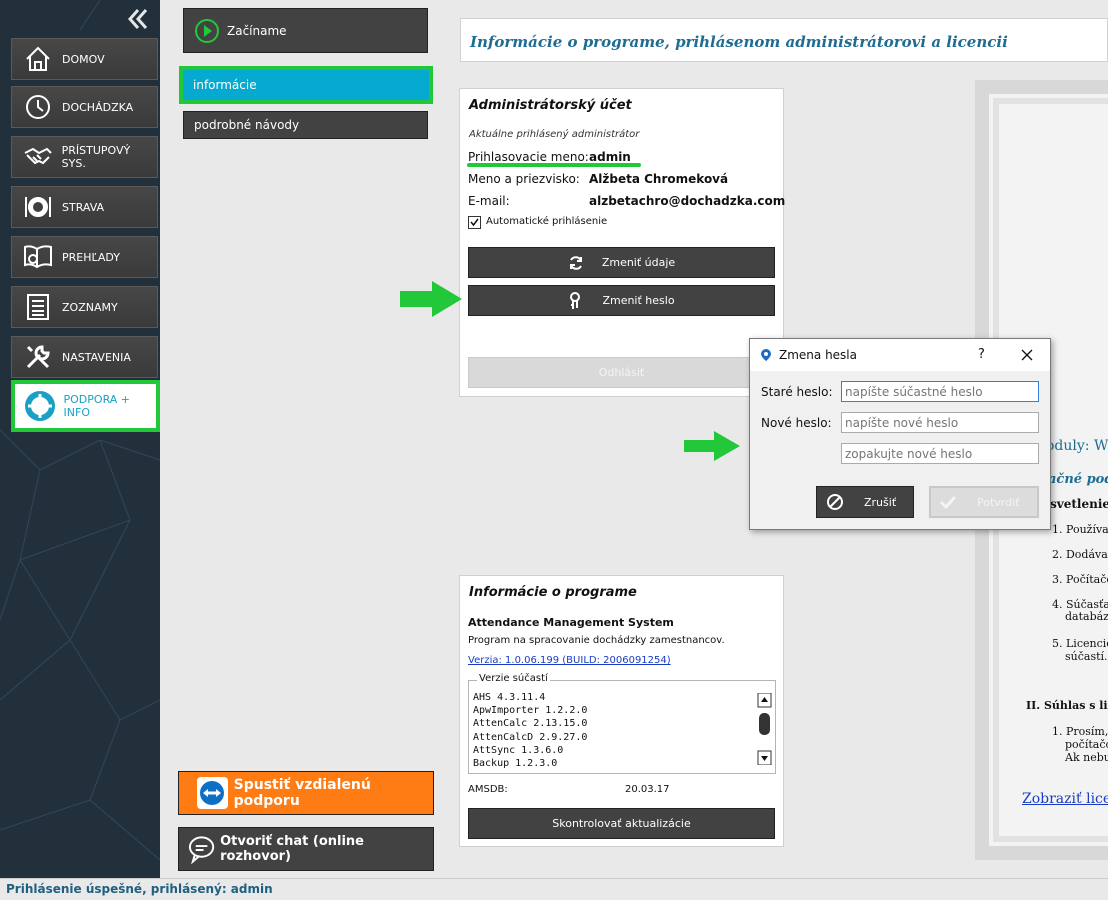  Describe the element at coordinates (1067, 705) in the screenshot. I see `license-section-2: II. Súhlas s lice` at that location.